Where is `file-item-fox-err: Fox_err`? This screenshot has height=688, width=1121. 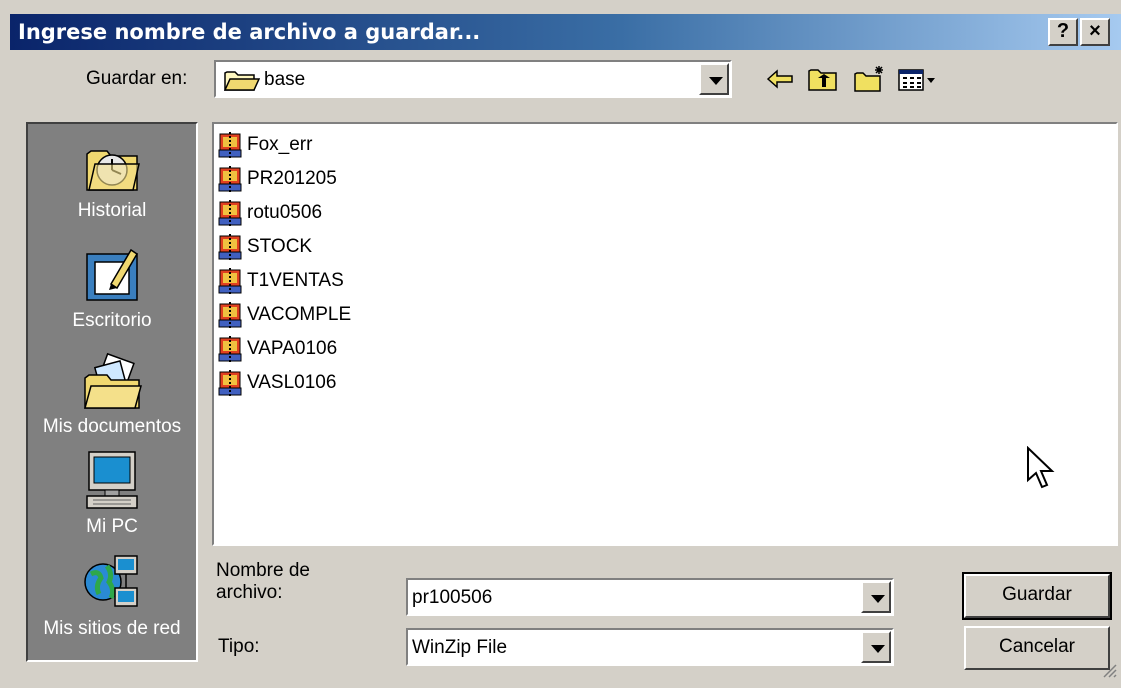
file-item-fox-err: Fox_err is located at coordinates (265, 145).